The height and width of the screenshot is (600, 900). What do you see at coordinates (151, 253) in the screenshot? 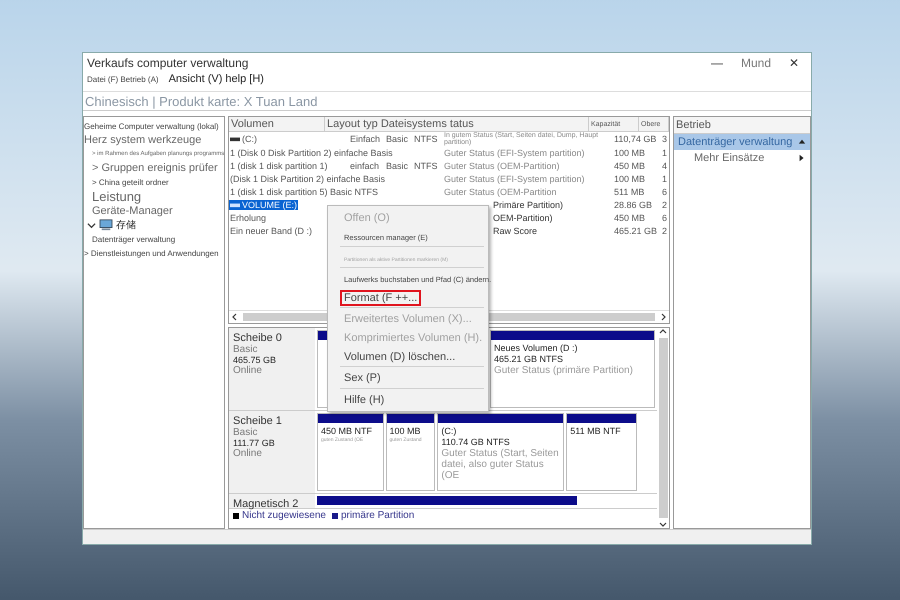
I see `tree-item: > Dienstleistungen und Anwendungen` at bounding box center [151, 253].